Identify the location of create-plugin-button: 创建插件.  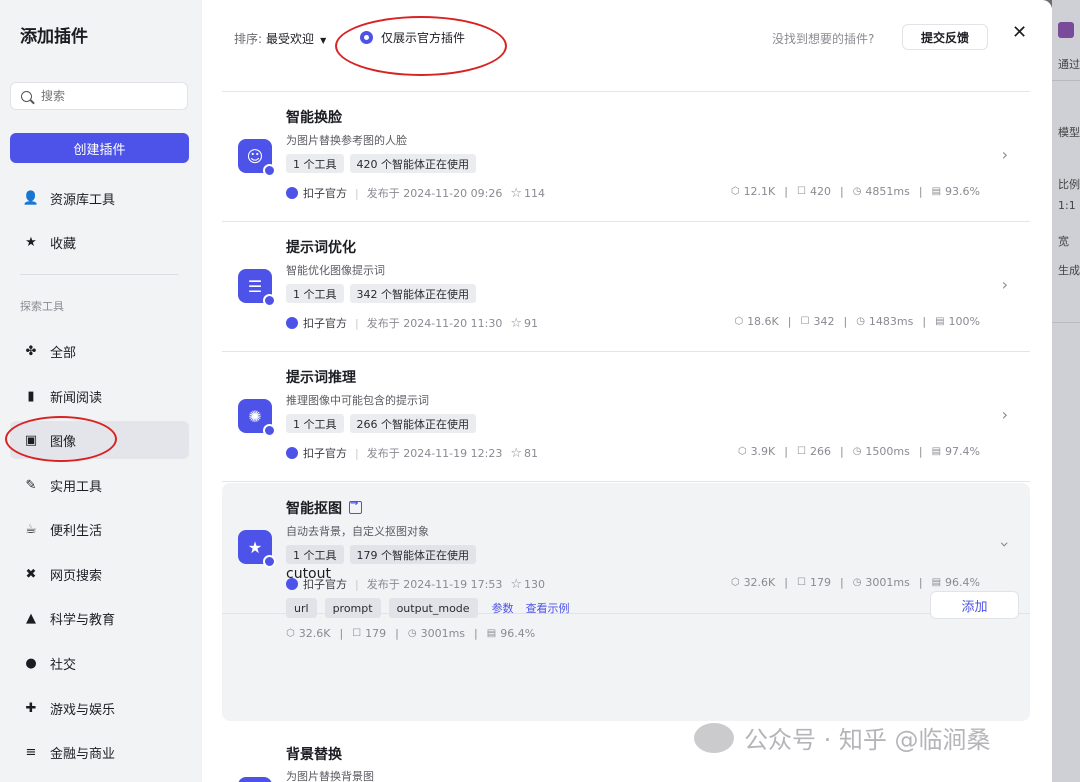
(99, 148).